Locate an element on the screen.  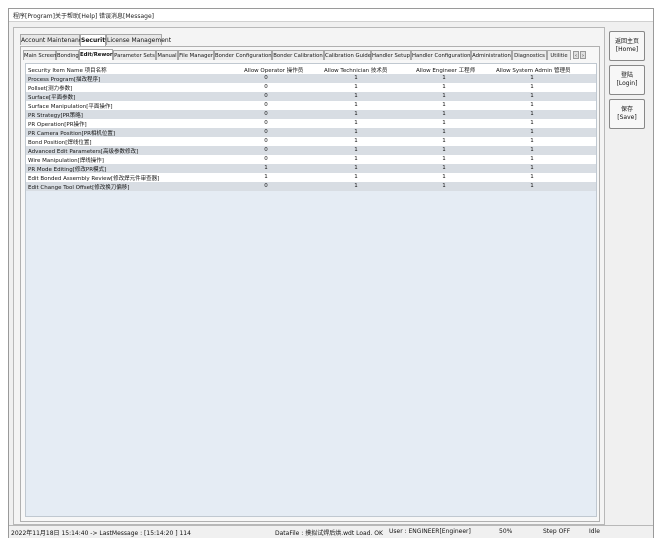
tab-security: Security is located at coordinates (94, 40).